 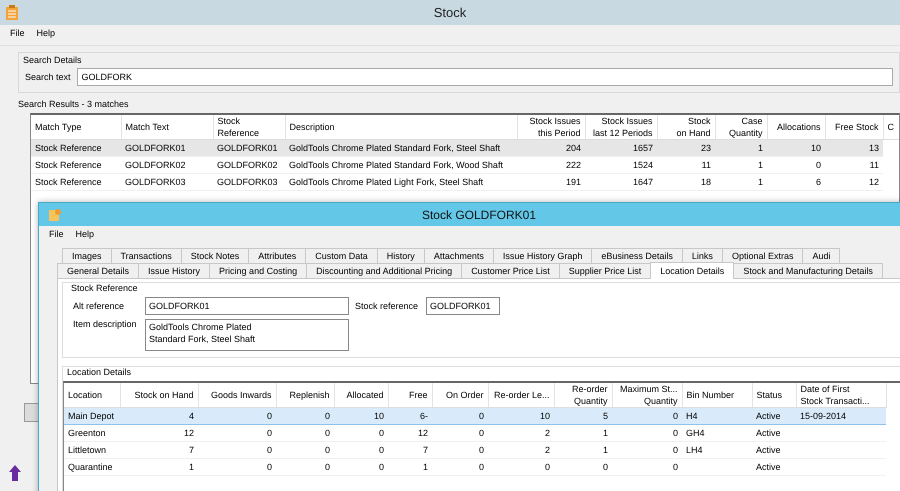 I want to click on tab: Pricing and Costing, so click(x=258, y=270).